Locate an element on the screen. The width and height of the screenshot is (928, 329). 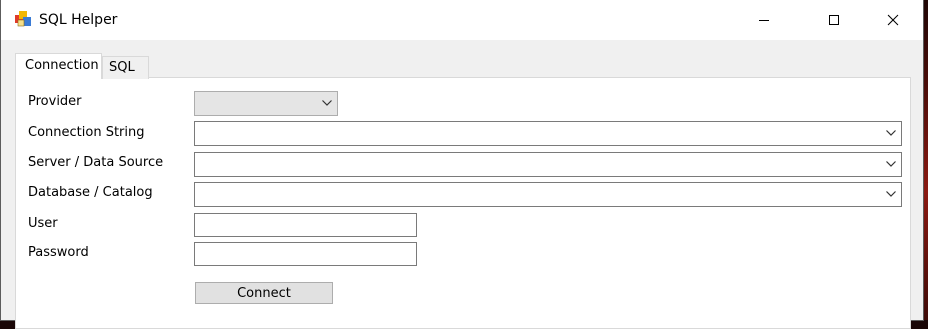
password-input is located at coordinates (305, 254).